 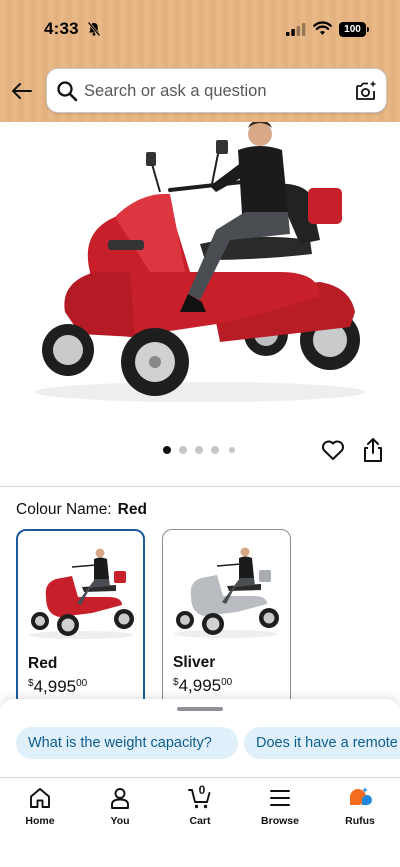 What do you see at coordinates (40, 798) in the screenshot?
I see `home-icon` at bounding box center [40, 798].